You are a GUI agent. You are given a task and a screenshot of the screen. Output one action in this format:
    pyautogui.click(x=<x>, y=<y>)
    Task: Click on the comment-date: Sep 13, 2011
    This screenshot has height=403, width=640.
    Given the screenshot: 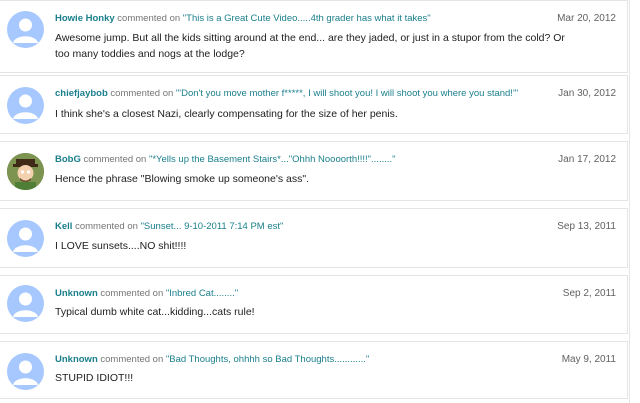 What is the action you would take?
    pyautogui.click(x=586, y=226)
    